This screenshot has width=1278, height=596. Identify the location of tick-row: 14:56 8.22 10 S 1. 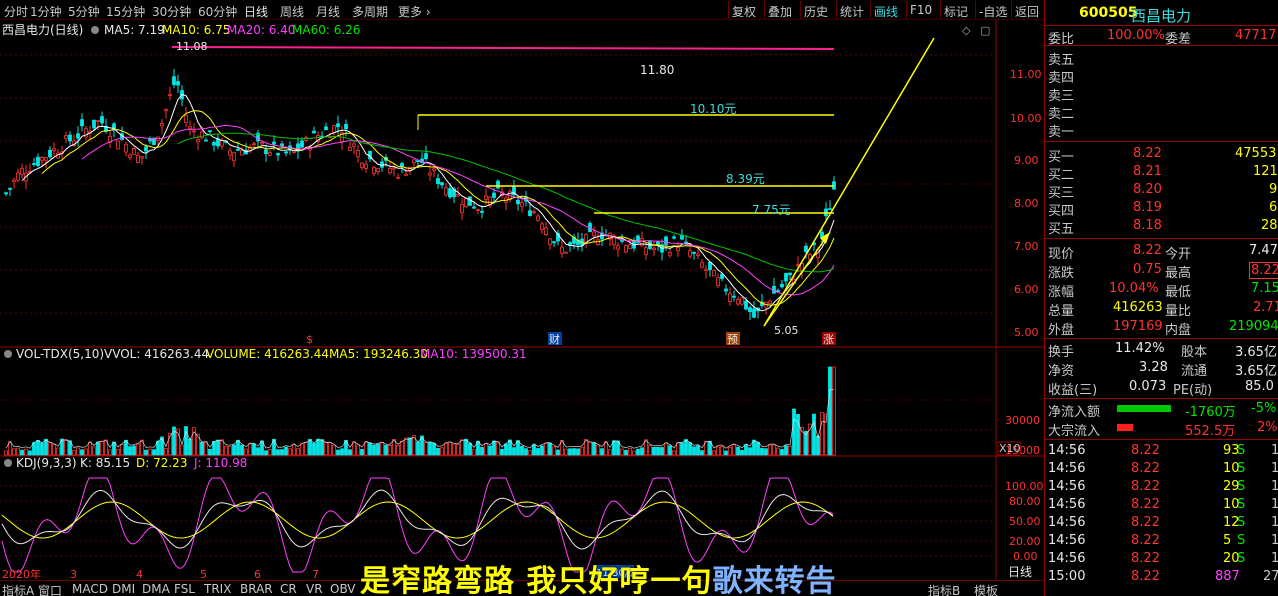
(1161, 469).